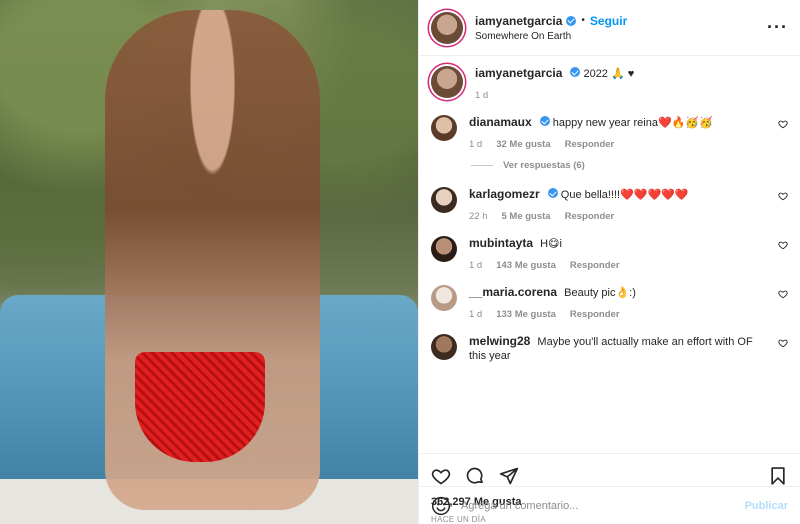  I want to click on more-options-icon: ···, so click(777, 27).